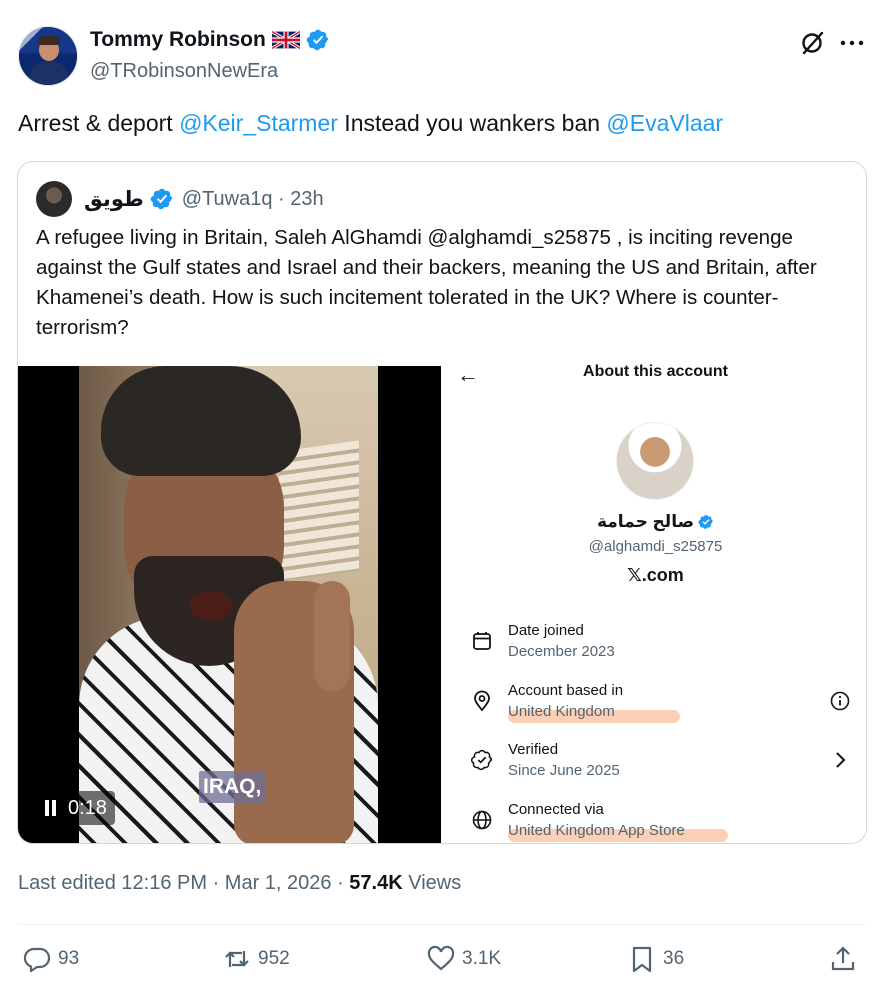 The width and height of the screenshot is (883, 990). What do you see at coordinates (258, 123) in the screenshot?
I see `mention-link-keir-starmer: @Keir_Starmer` at bounding box center [258, 123].